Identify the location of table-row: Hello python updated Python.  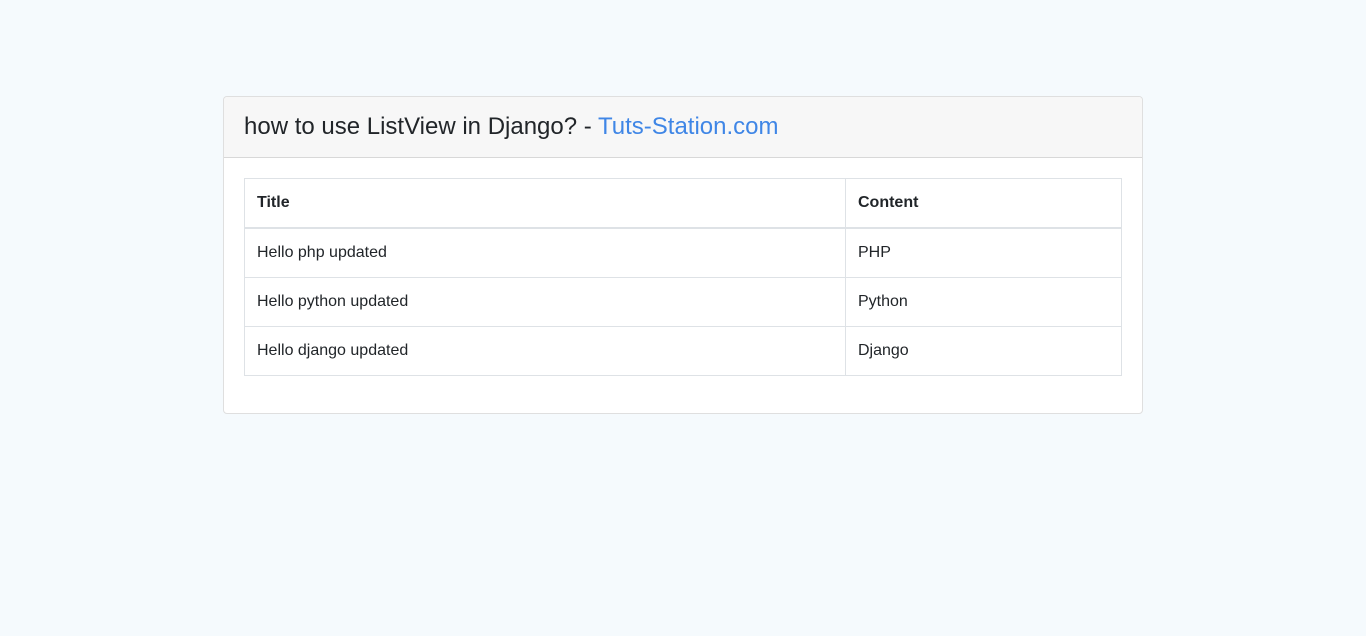
(683, 302).